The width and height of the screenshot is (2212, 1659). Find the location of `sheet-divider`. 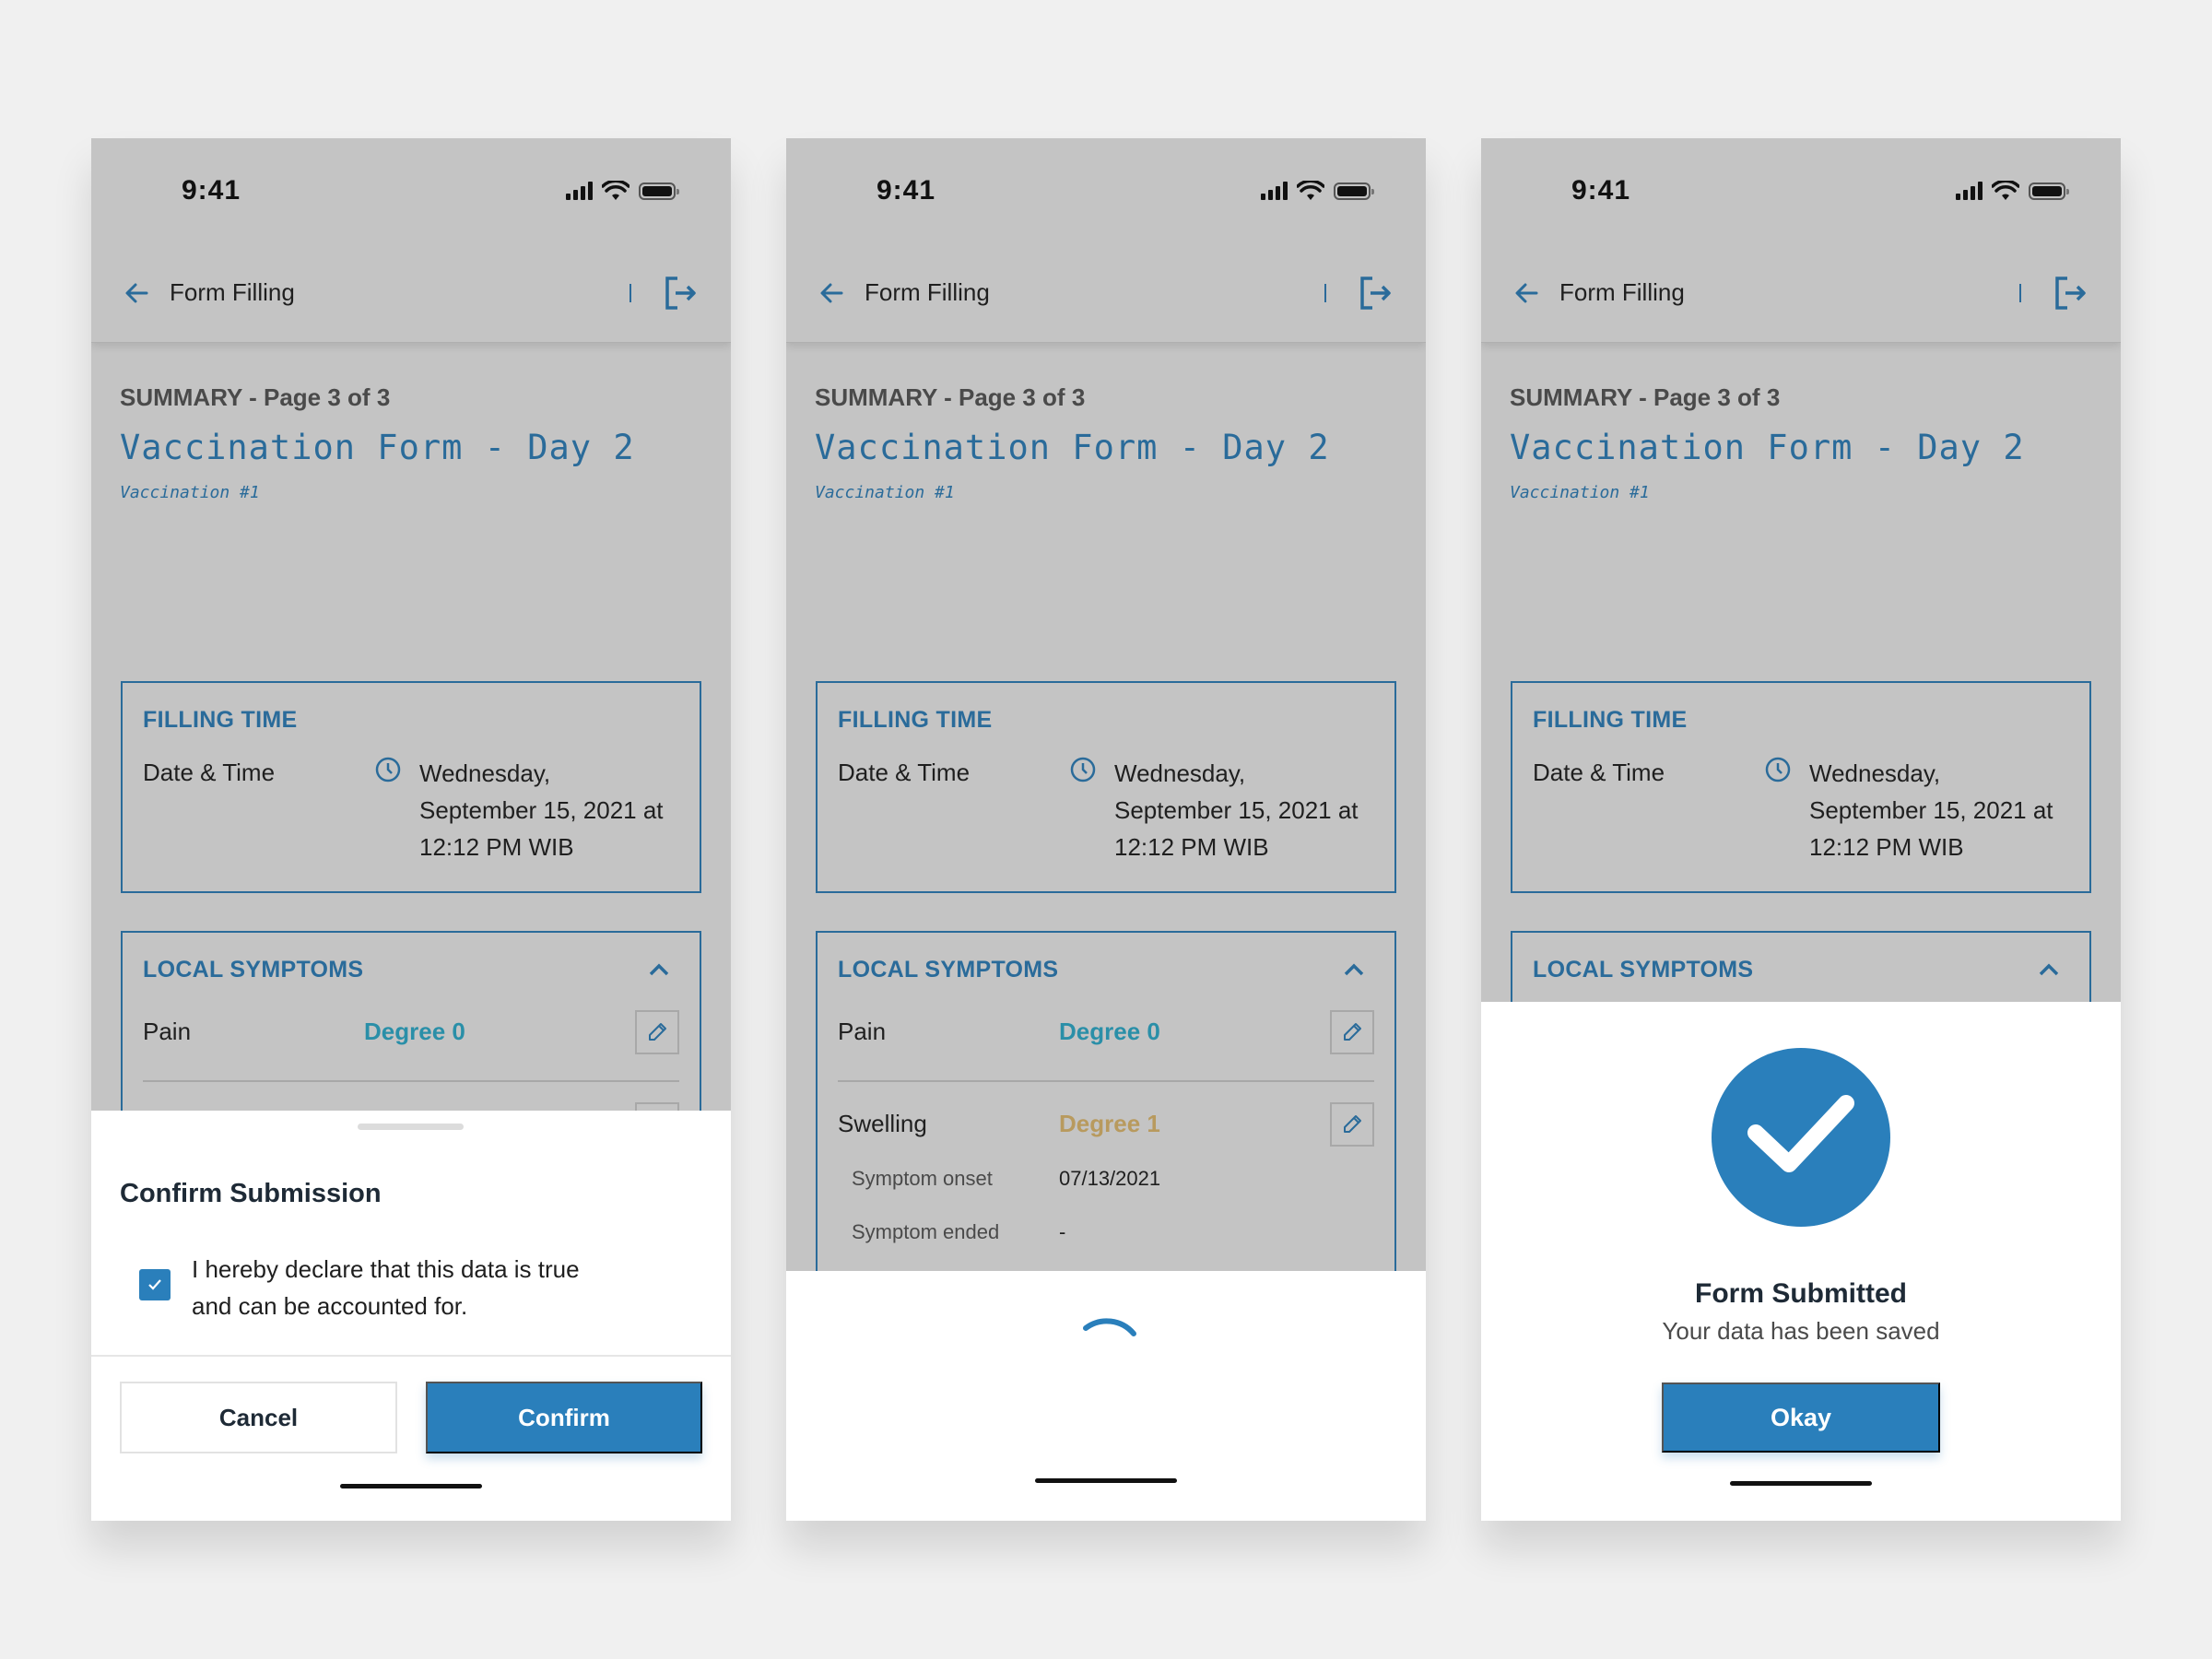

sheet-divider is located at coordinates (411, 1356).